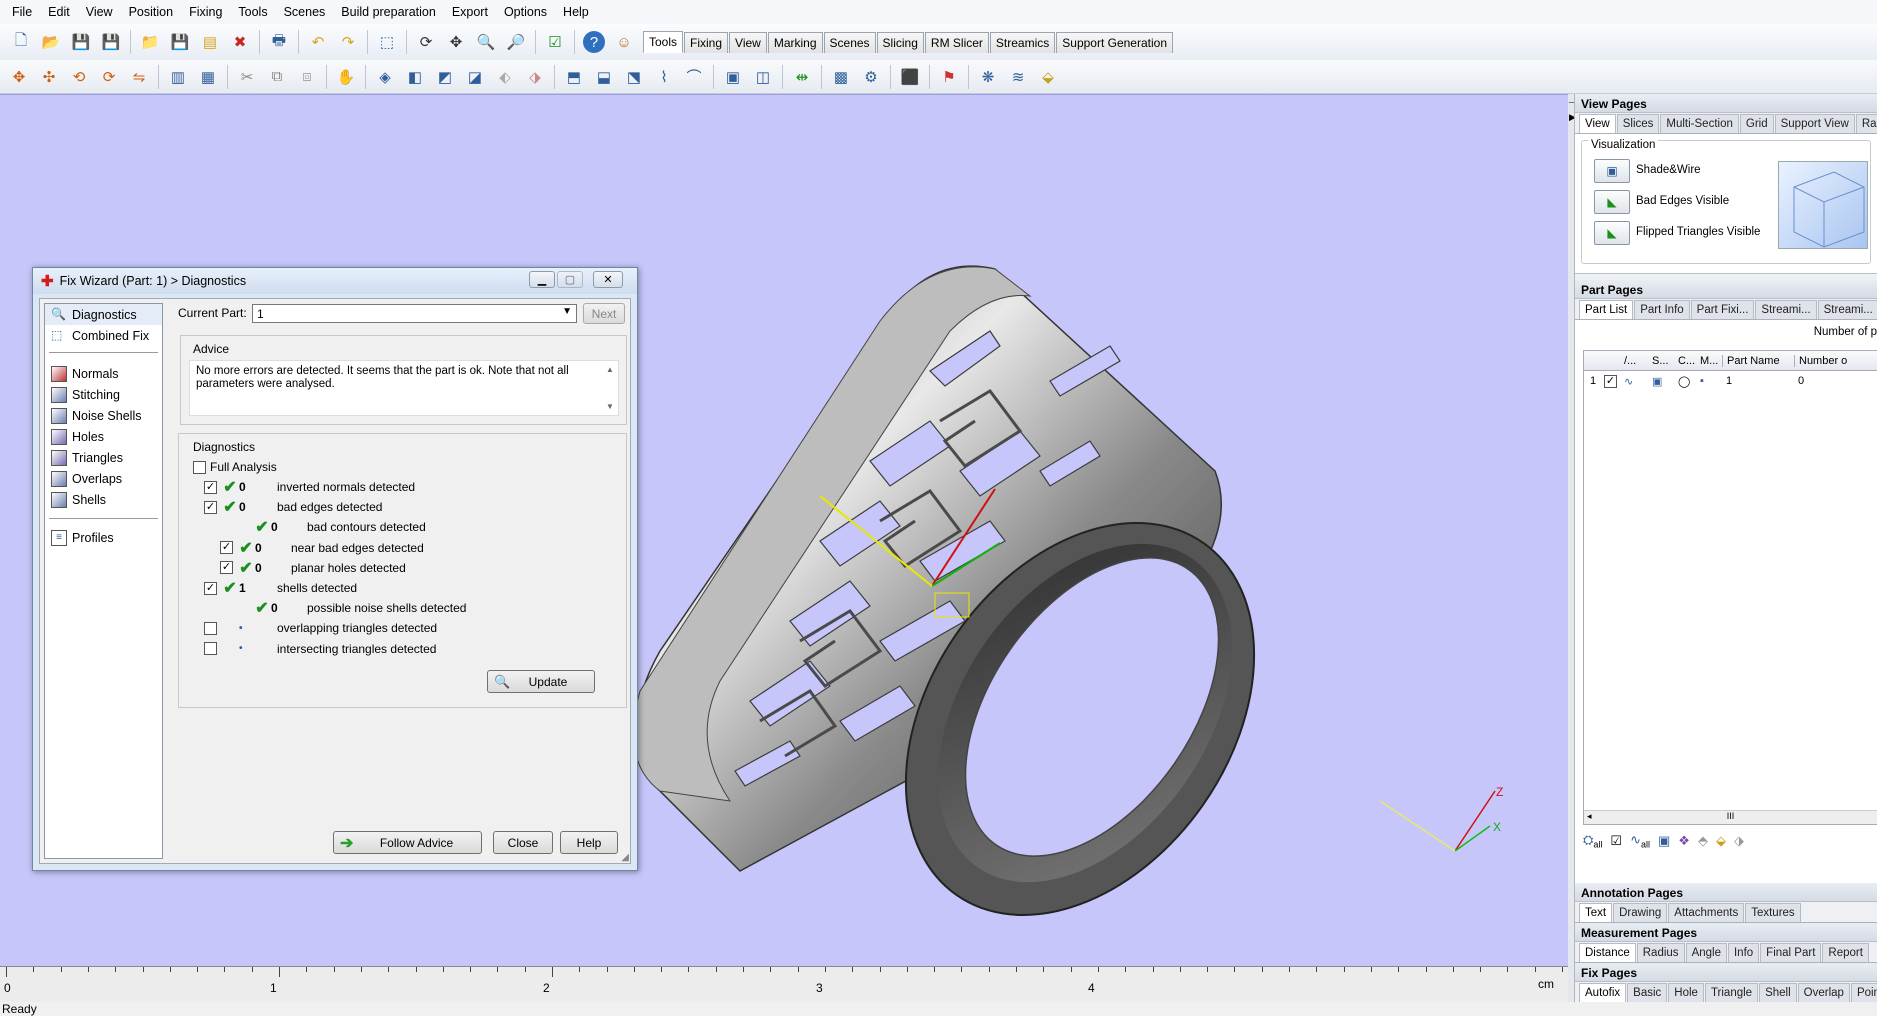 The height and width of the screenshot is (1016, 1877). What do you see at coordinates (1726, 892) in the screenshot?
I see `annotation-pages-header: Annotation Pages` at bounding box center [1726, 892].